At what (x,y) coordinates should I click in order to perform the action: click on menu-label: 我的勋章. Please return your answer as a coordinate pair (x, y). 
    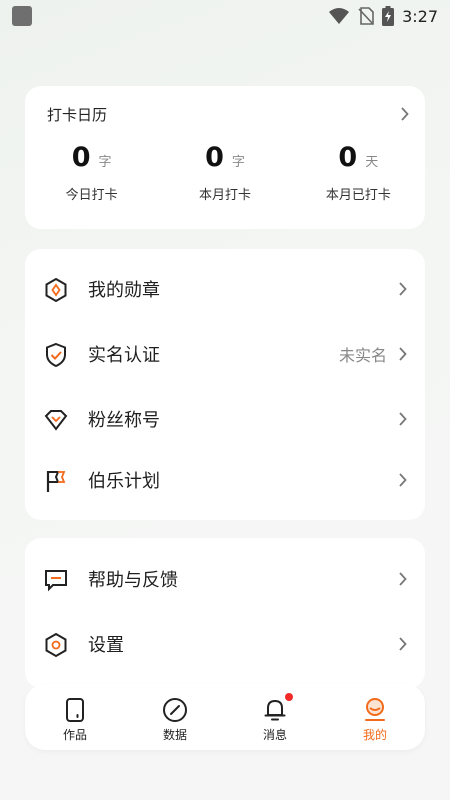
    Looking at the image, I should click on (124, 290).